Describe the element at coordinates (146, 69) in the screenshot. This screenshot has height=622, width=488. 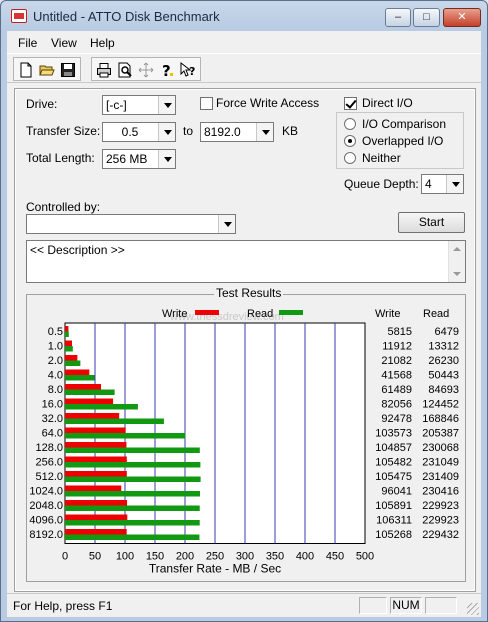
I see `move-icon` at that location.